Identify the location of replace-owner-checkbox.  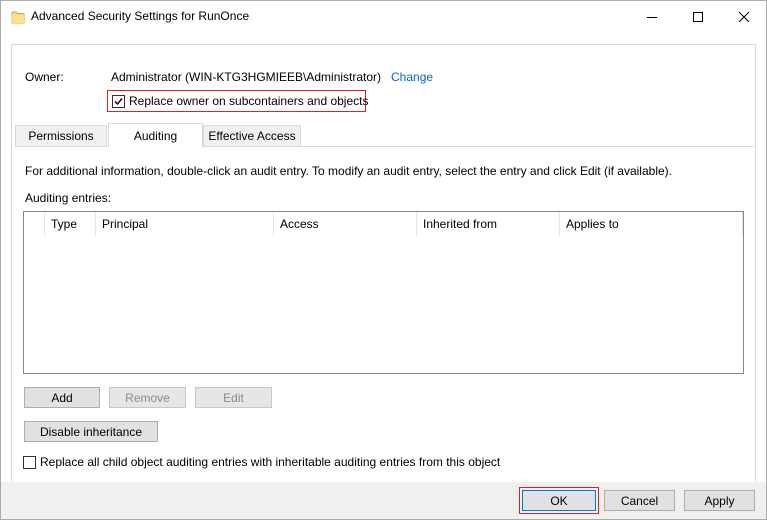
(118, 101).